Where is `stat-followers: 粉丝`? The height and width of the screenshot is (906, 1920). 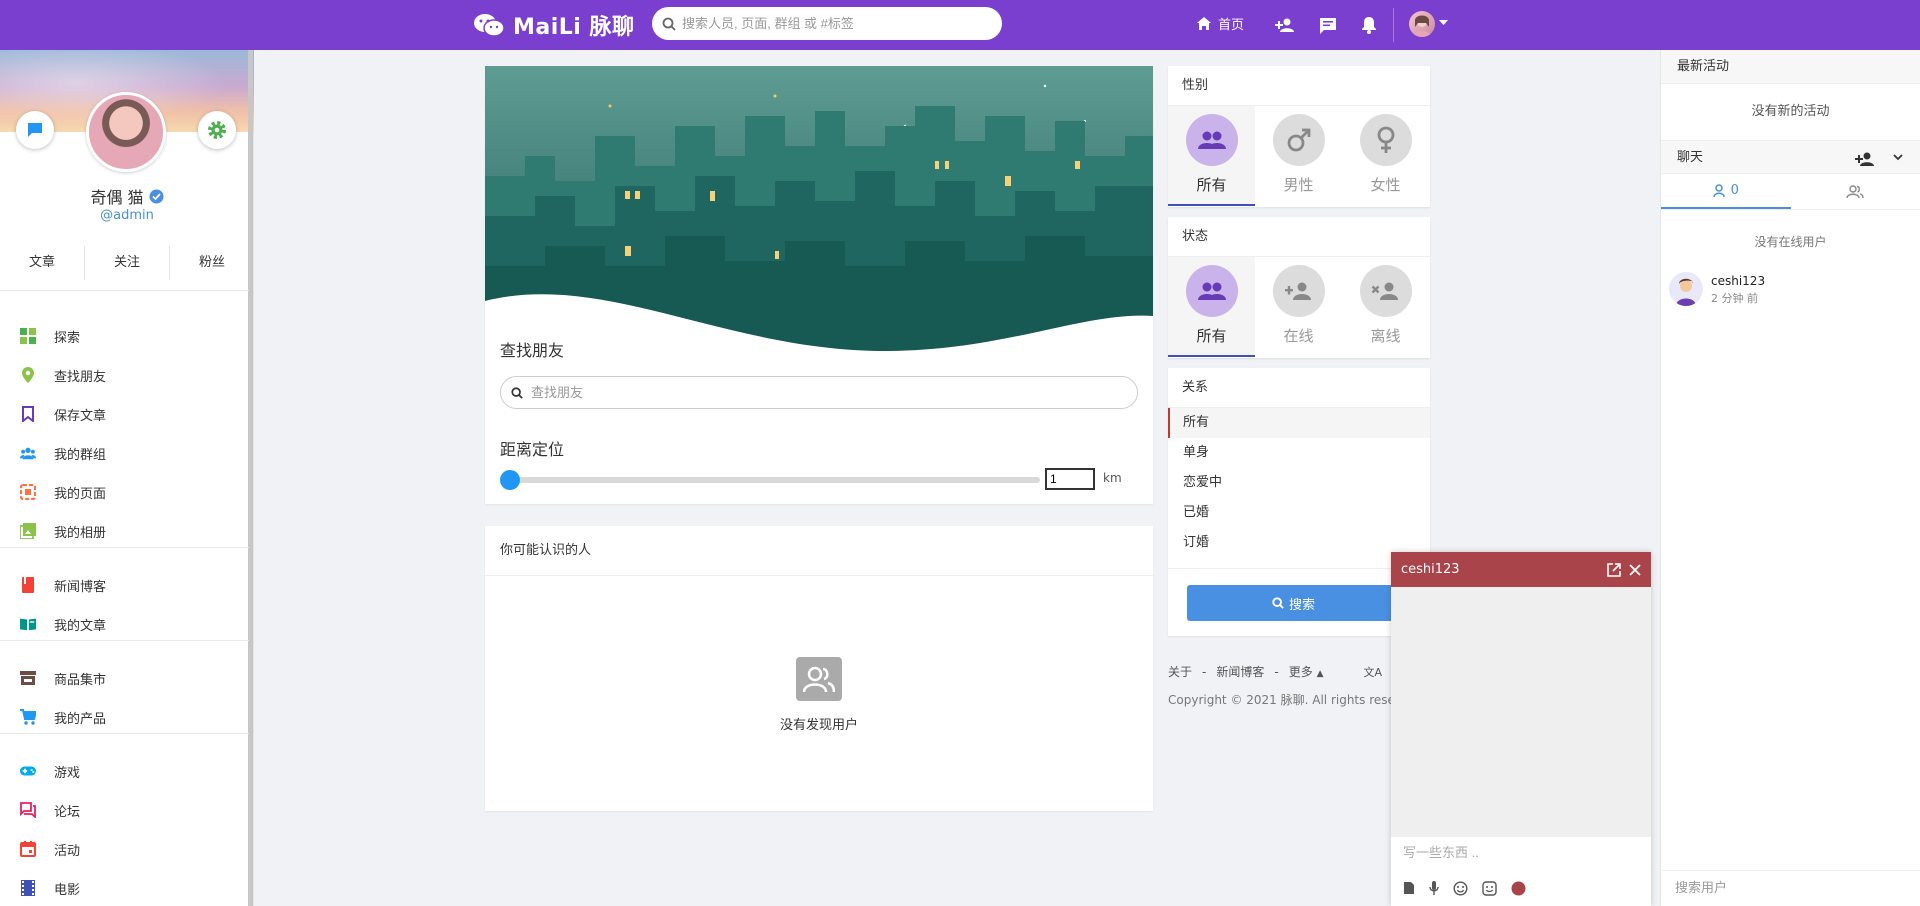
stat-followers: 粉丝 is located at coordinates (212, 263).